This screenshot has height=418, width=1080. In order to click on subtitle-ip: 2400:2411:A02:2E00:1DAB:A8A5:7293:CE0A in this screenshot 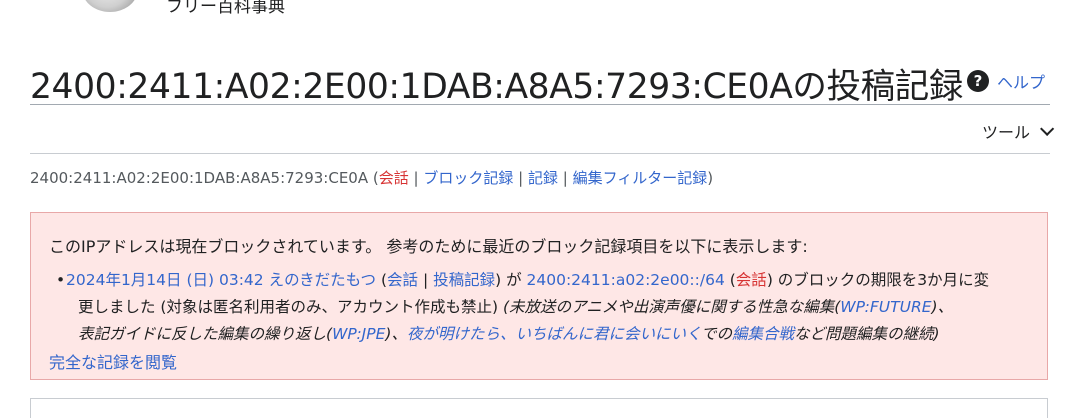, I will do `click(199, 178)`.